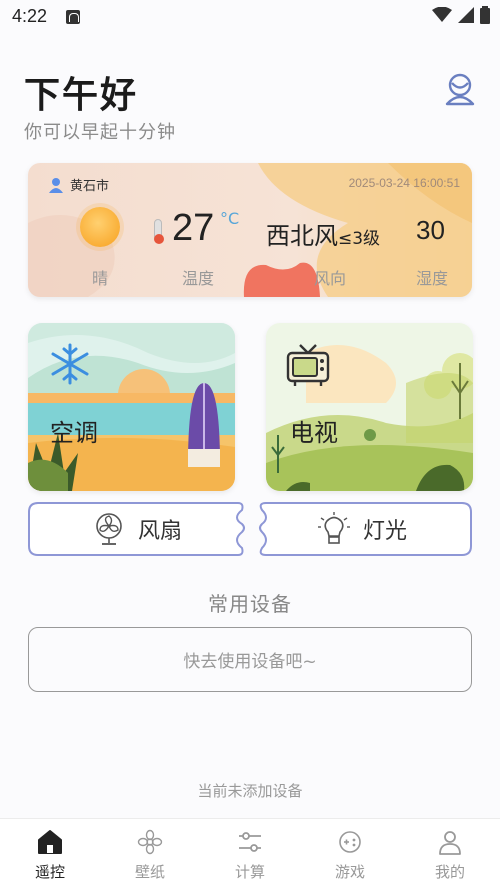 The width and height of the screenshot is (500, 888). I want to click on location-person-icon, so click(56, 185).